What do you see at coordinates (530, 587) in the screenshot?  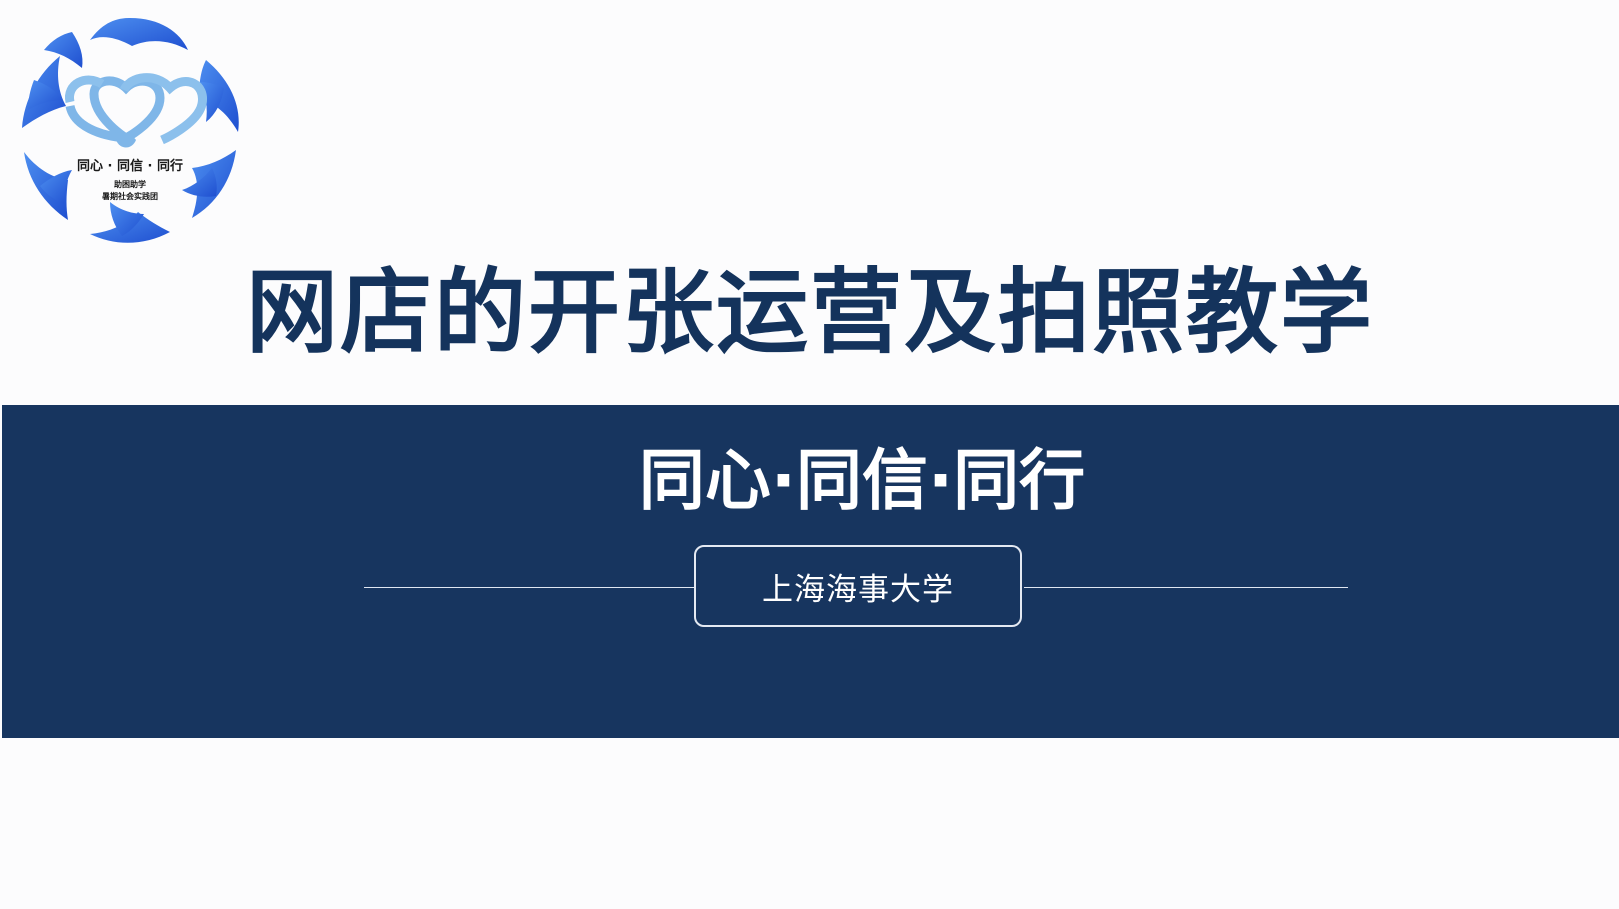 I see `divider-left` at bounding box center [530, 587].